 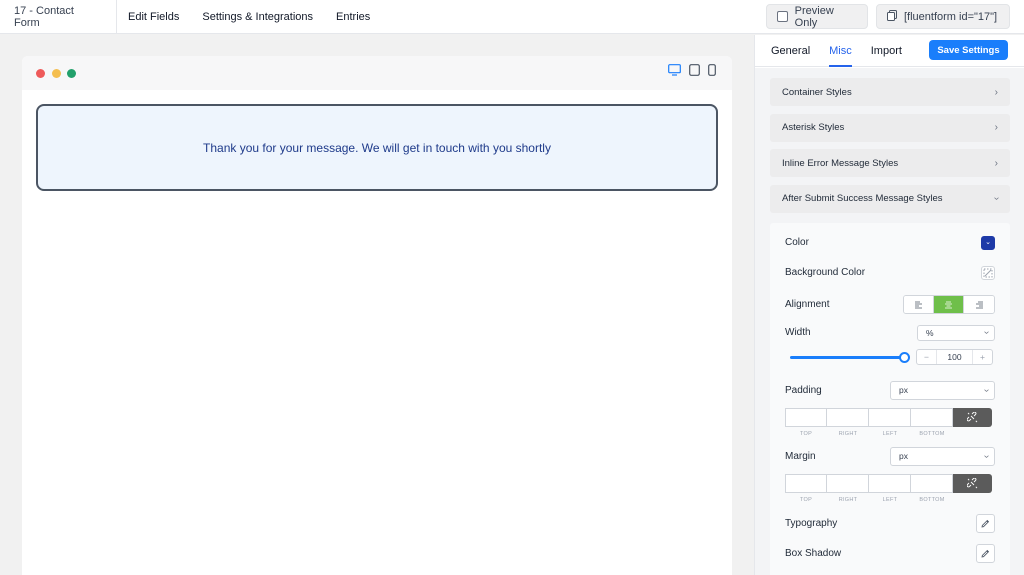 I want to click on bg-color-label: Background Color, so click(x=825, y=272).